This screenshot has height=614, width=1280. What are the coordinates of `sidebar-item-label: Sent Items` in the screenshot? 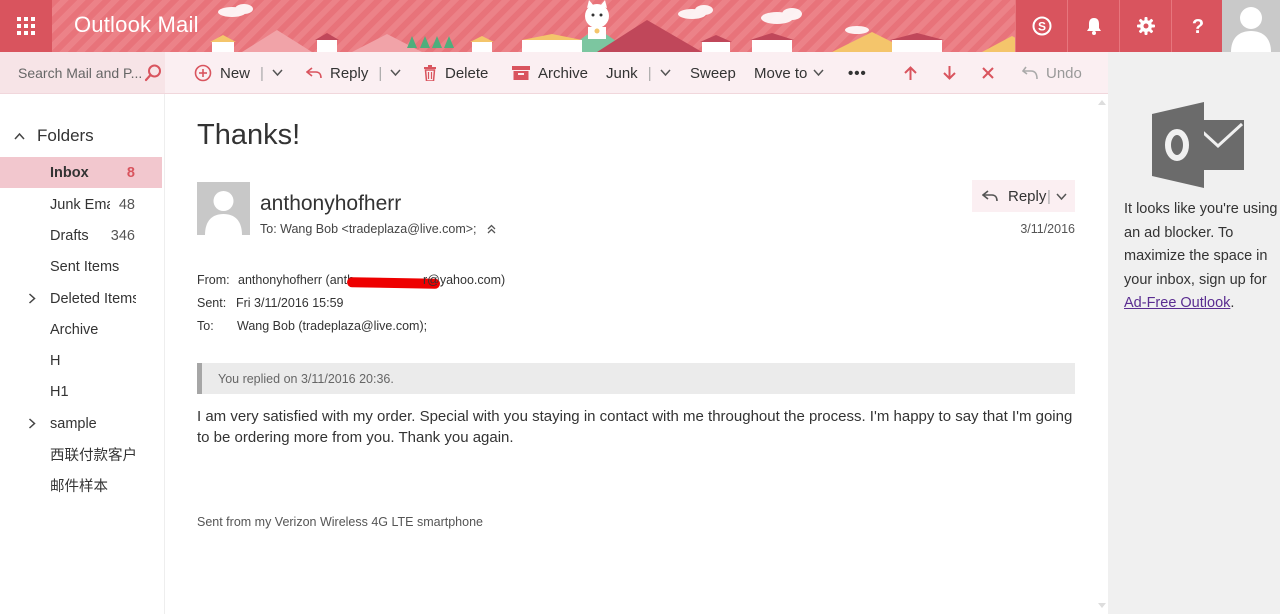 It's located at (85, 266).